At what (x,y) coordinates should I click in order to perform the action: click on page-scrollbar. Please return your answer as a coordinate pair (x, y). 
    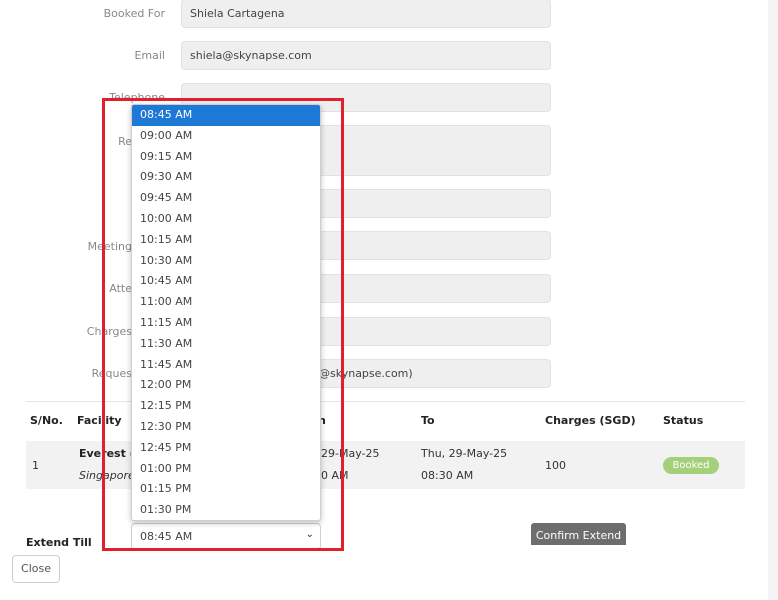
    Looking at the image, I should click on (773, 300).